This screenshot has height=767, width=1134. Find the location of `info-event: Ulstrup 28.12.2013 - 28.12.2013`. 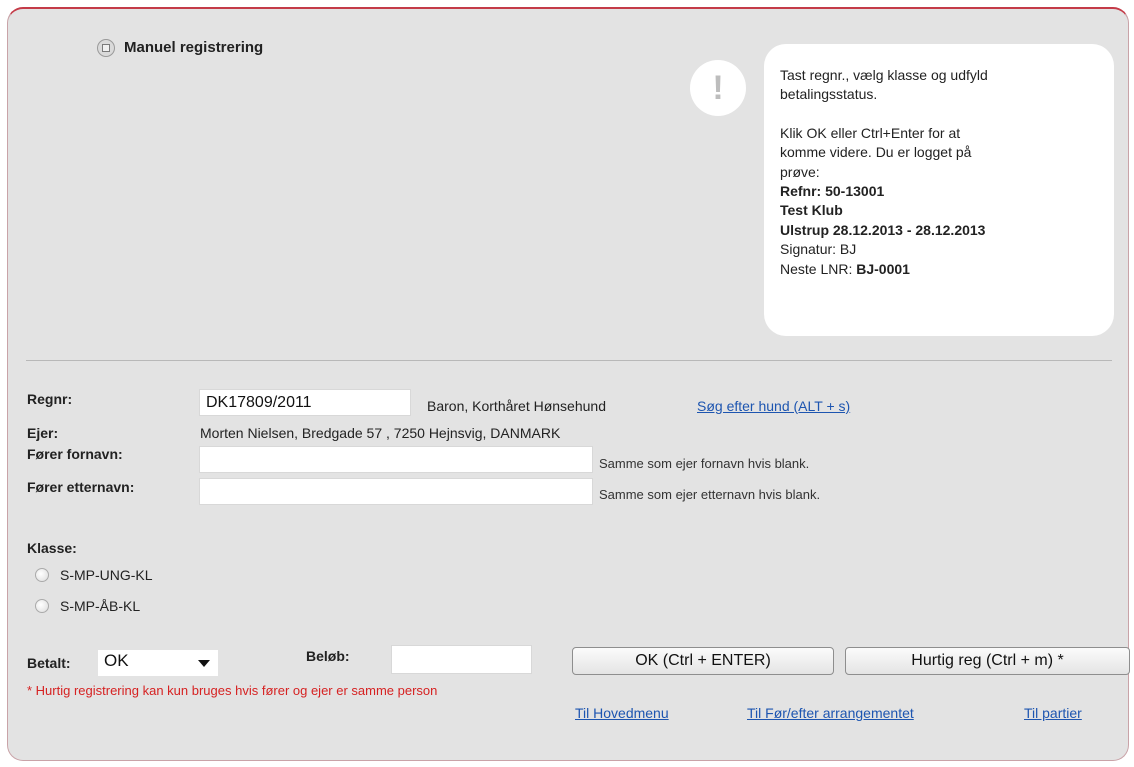

info-event: Ulstrup 28.12.2013 - 28.12.2013 is located at coordinates (883, 229).